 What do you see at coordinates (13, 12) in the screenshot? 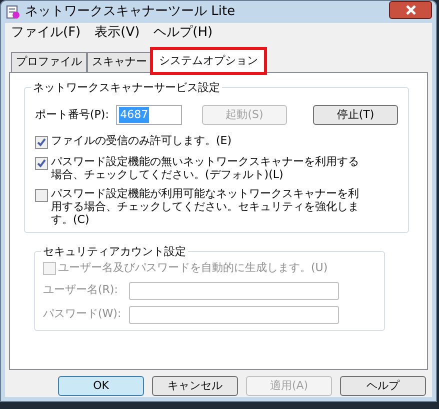
I see `app-icon` at bounding box center [13, 12].